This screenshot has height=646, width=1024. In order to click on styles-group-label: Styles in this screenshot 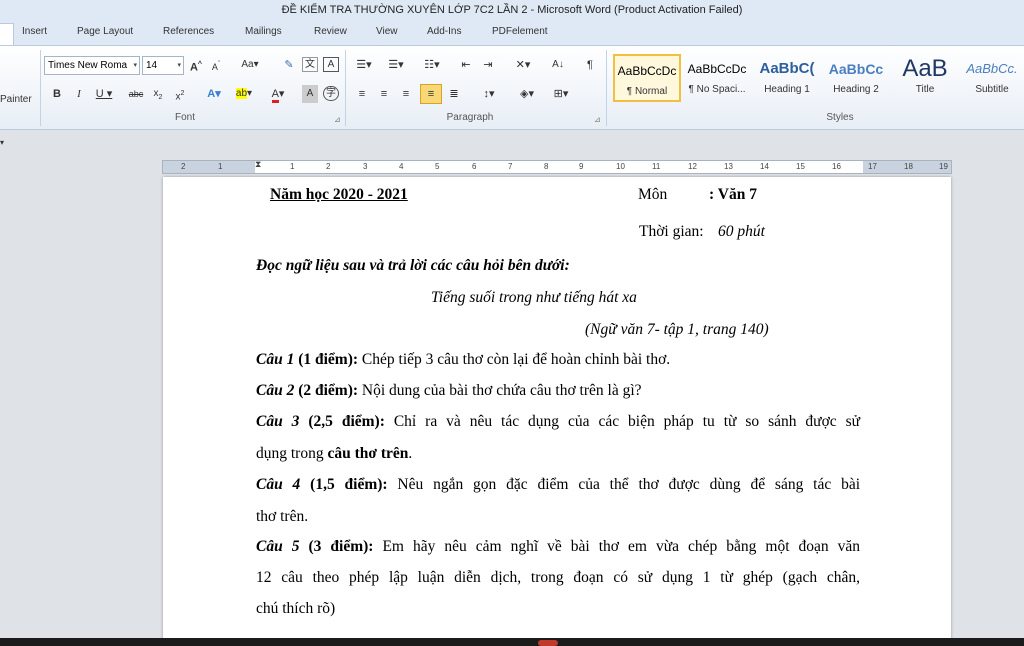, I will do `click(840, 117)`.